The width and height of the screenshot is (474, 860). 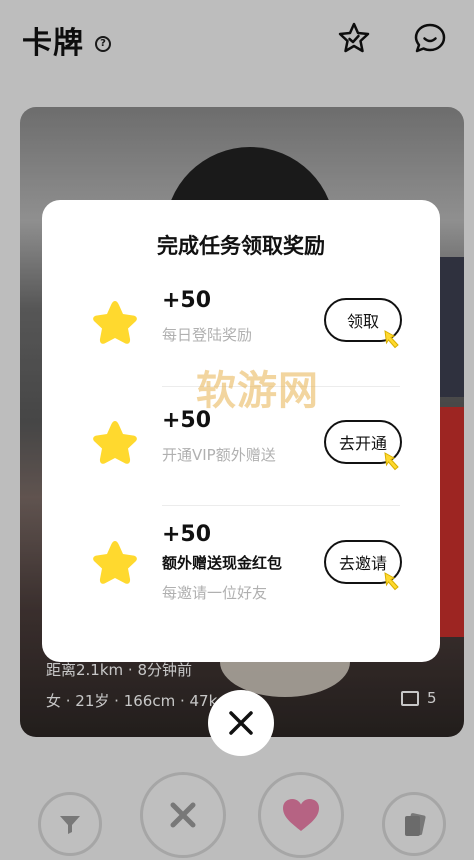 What do you see at coordinates (219, 455) in the screenshot?
I see `task-description: 开通VIP额外赠送` at bounding box center [219, 455].